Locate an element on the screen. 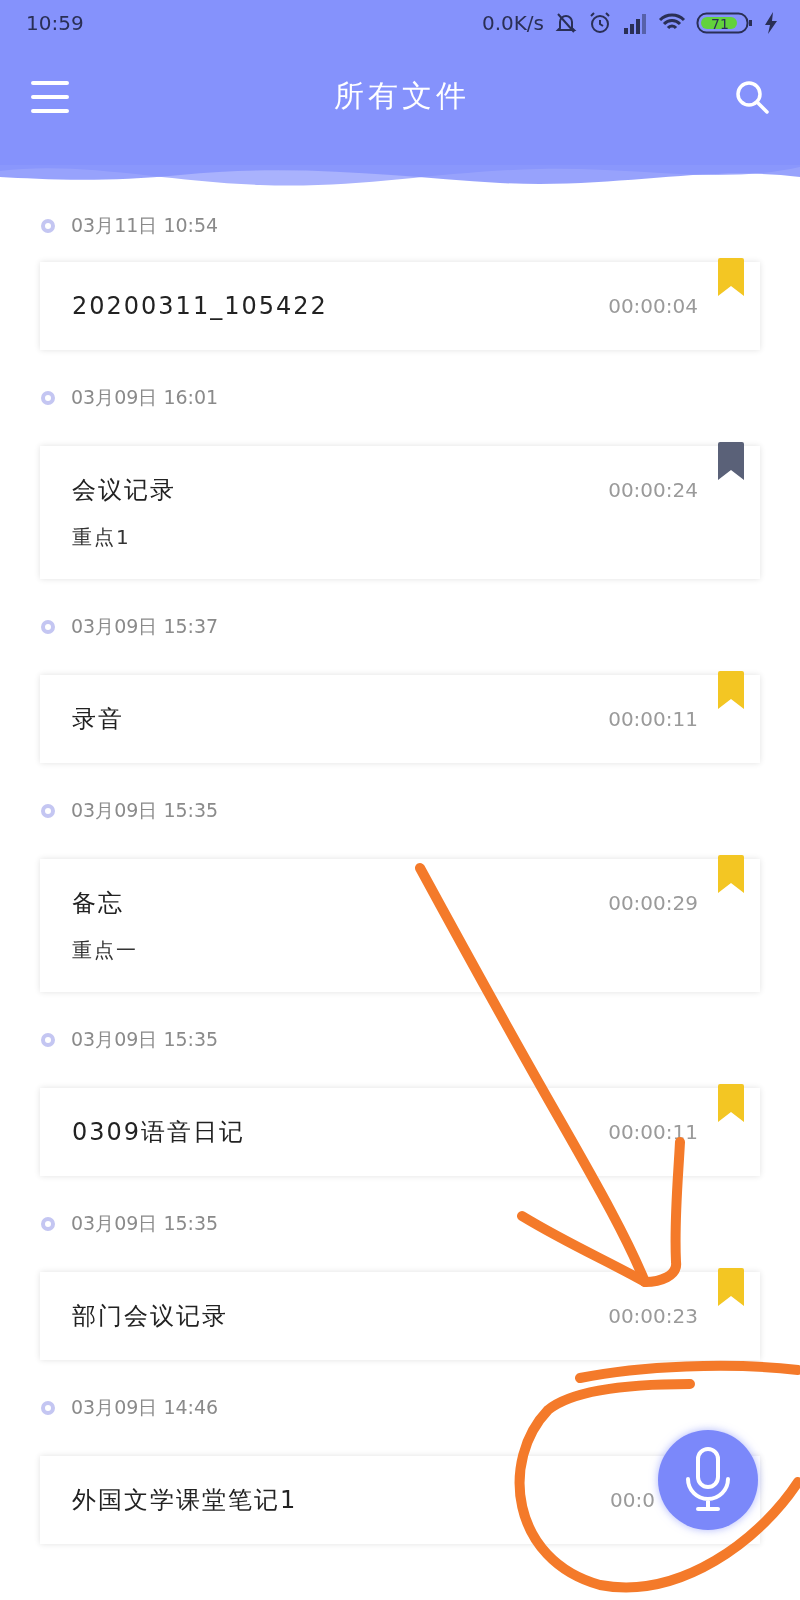 The image size is (800, 1600). signal-icon is located at coordinates (635, 23).